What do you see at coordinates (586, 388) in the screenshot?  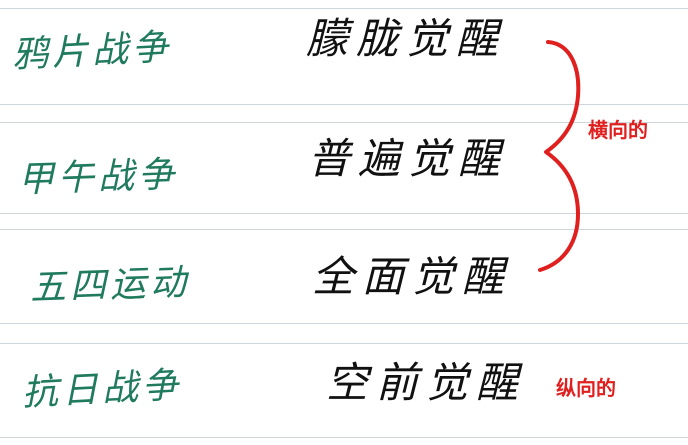 I see `annotation-vertical: 纵向的` at bounding box center [586, 388].